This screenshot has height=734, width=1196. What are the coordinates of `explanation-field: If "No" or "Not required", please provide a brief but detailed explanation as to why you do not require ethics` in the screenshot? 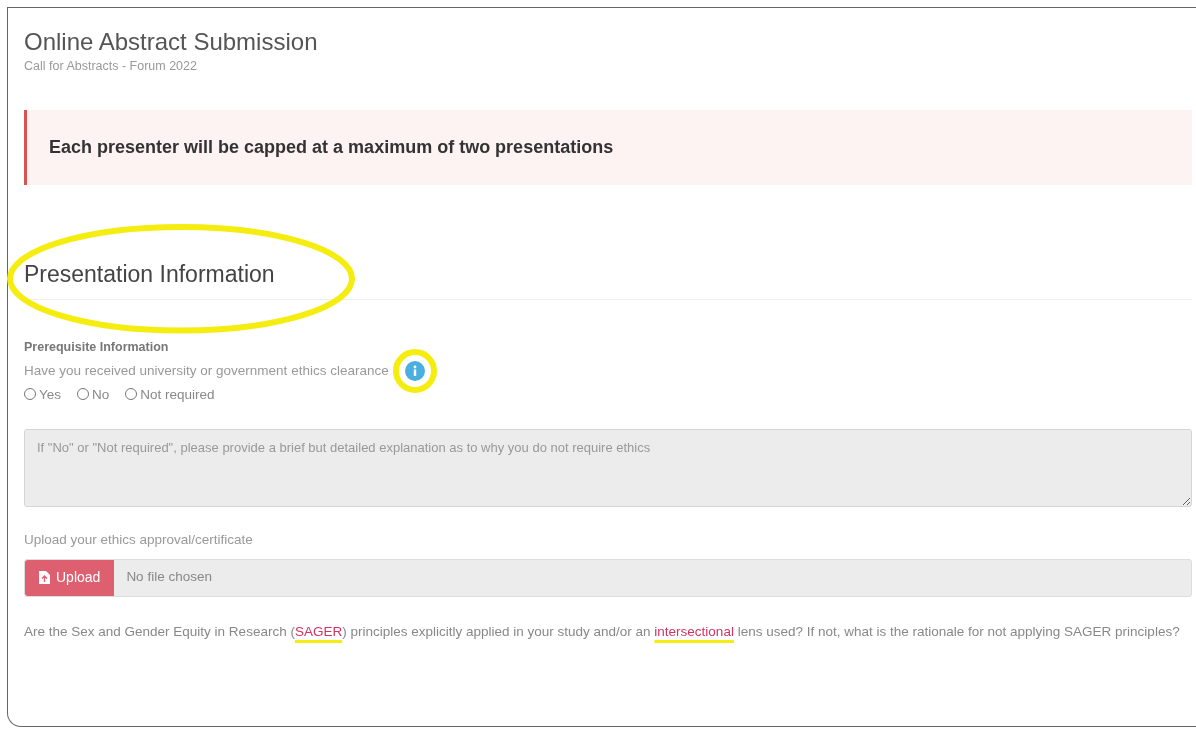 It's located at (608, 468).